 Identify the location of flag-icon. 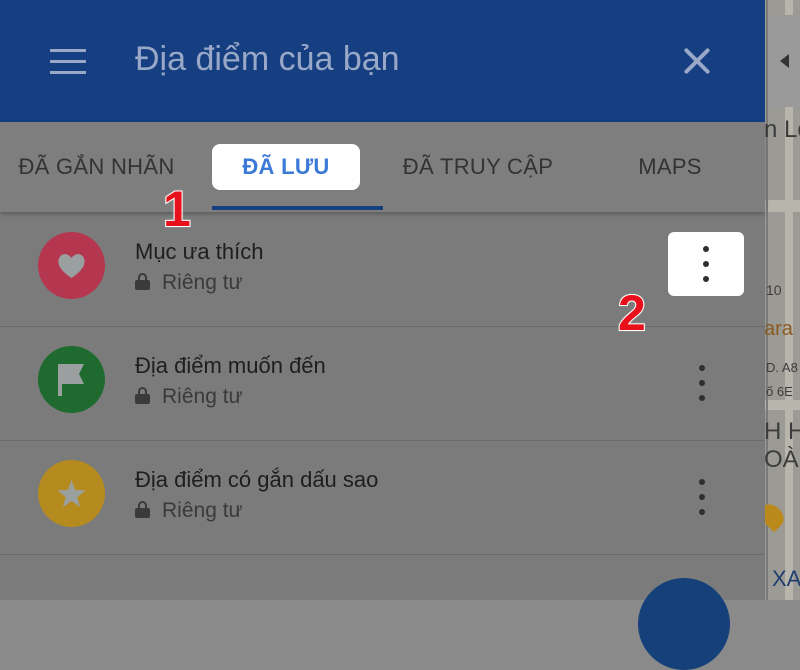
(71, 379).